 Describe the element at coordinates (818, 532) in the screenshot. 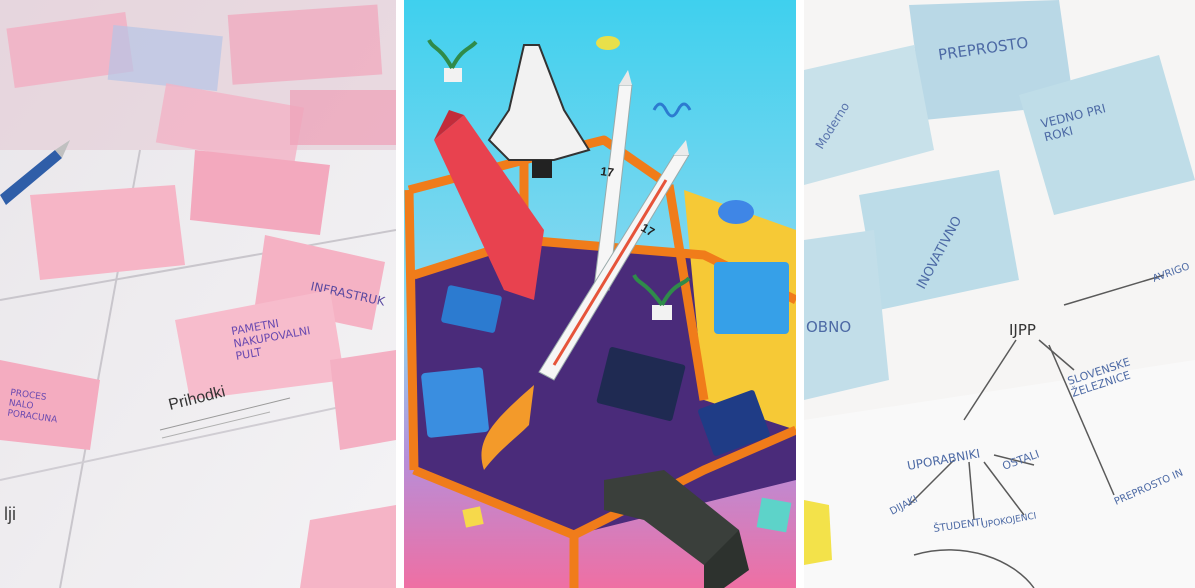

I see `yellow-sticky-note` at that location.